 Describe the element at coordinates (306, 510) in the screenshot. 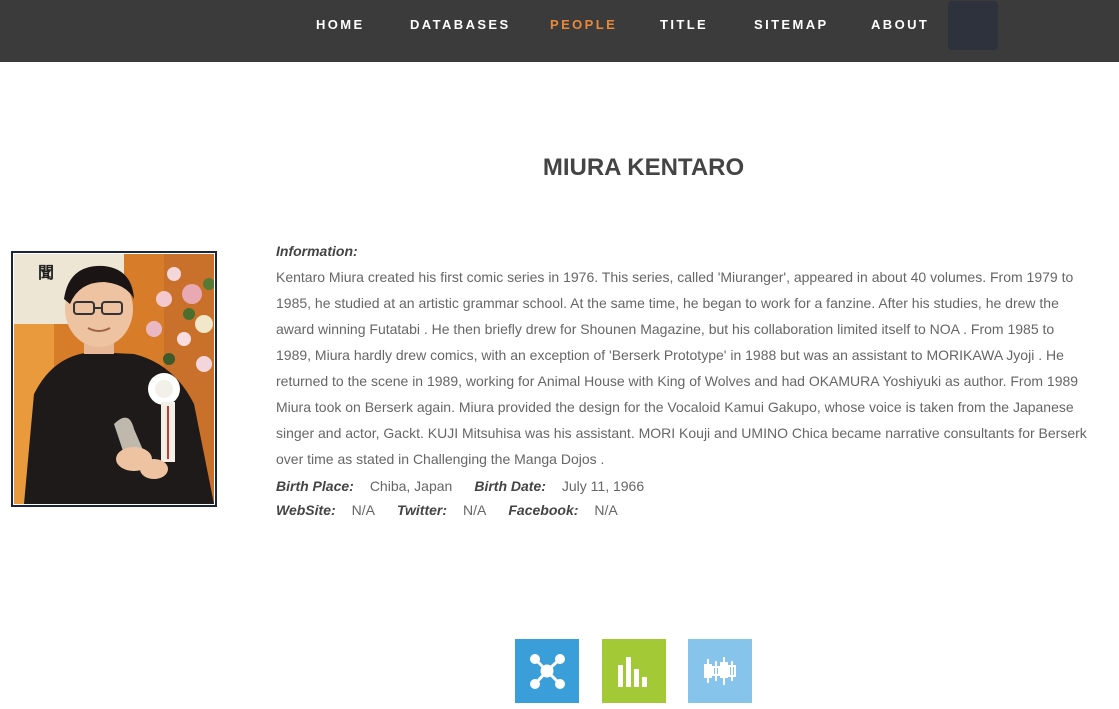

I see `website-label: WebSite:` at that location.